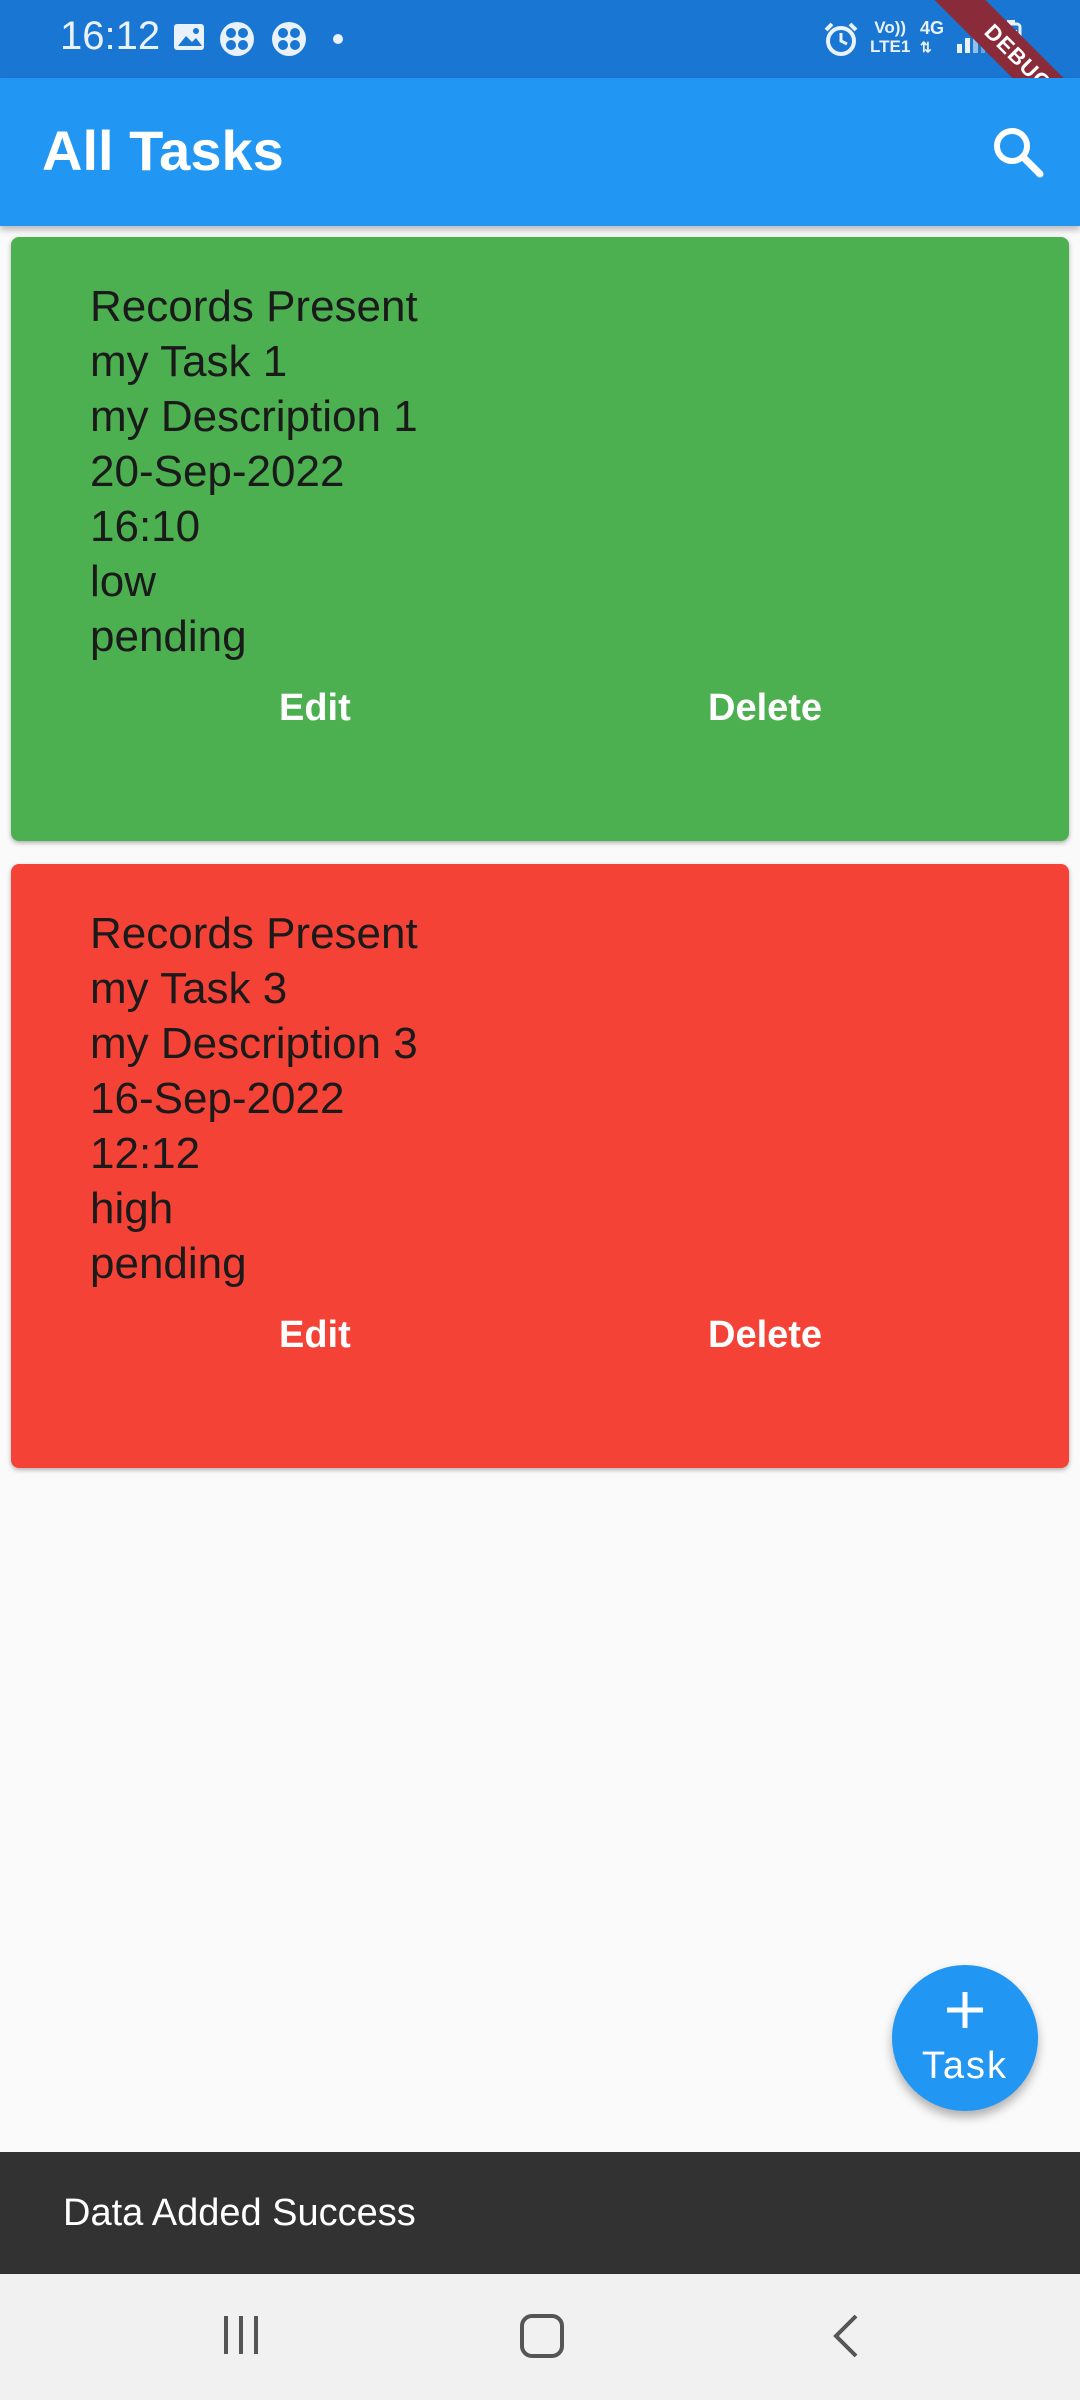  Describe the element at coordinates (189, 988) in the screenshot. I see `task-title: my Task 3` at that location.